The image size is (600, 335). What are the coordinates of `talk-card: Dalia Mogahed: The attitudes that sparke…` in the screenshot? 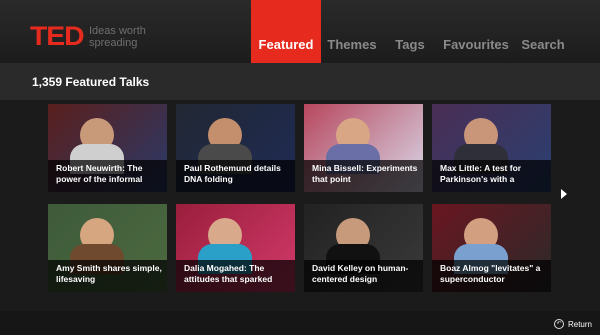 It's located at (235, 248).